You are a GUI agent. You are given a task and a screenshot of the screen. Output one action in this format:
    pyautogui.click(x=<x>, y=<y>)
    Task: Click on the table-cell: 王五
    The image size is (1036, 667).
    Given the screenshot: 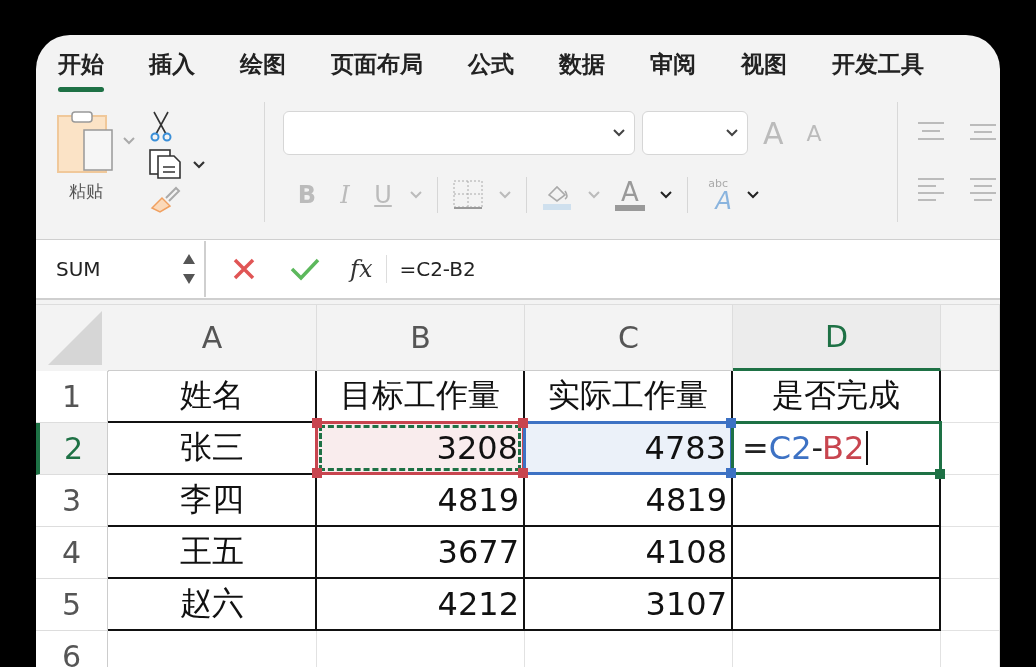 What is the action you would take?
    pyautogui.click(x=212, y=553)
    